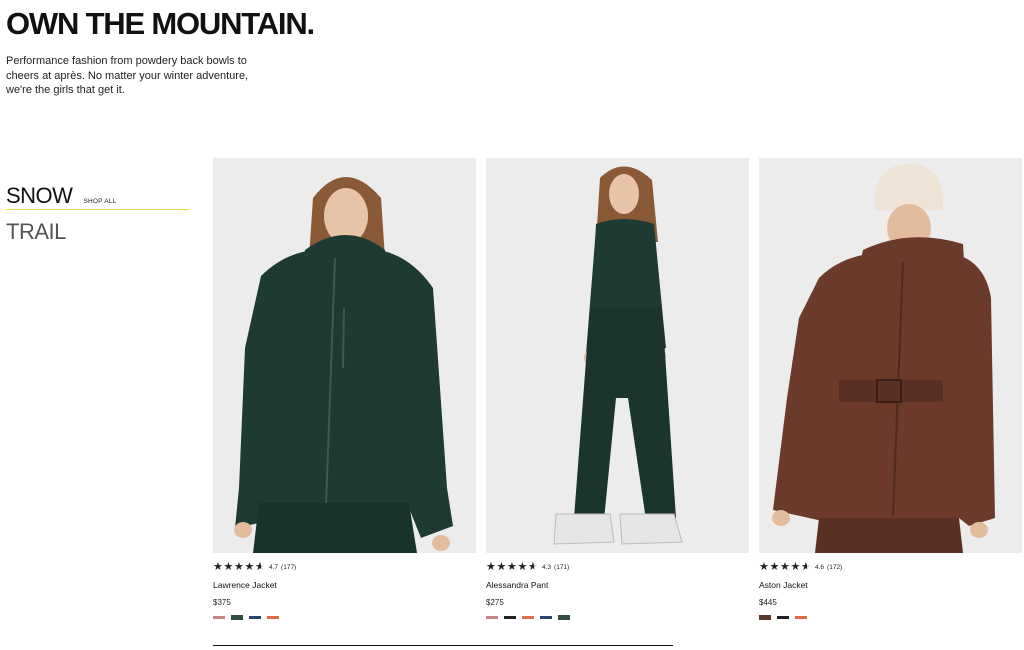 The image size is (1024, 650). I want to click on rating-score: 4.3, so click(547, 567).